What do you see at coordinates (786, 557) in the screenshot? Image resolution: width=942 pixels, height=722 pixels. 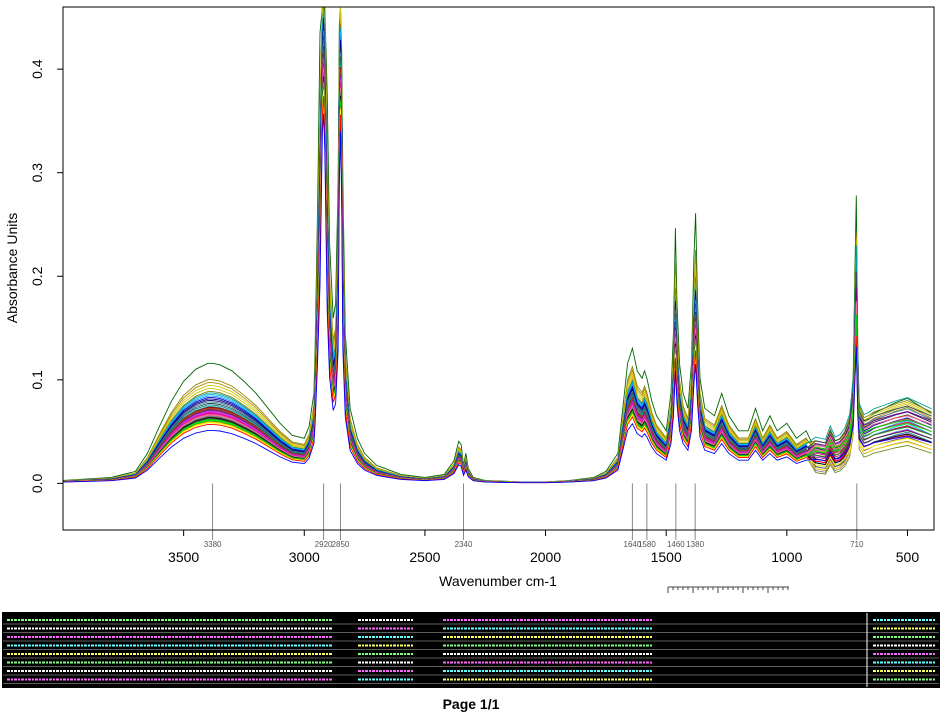 I see `x-tick-label: 1000` at bounding box center [786, 557].